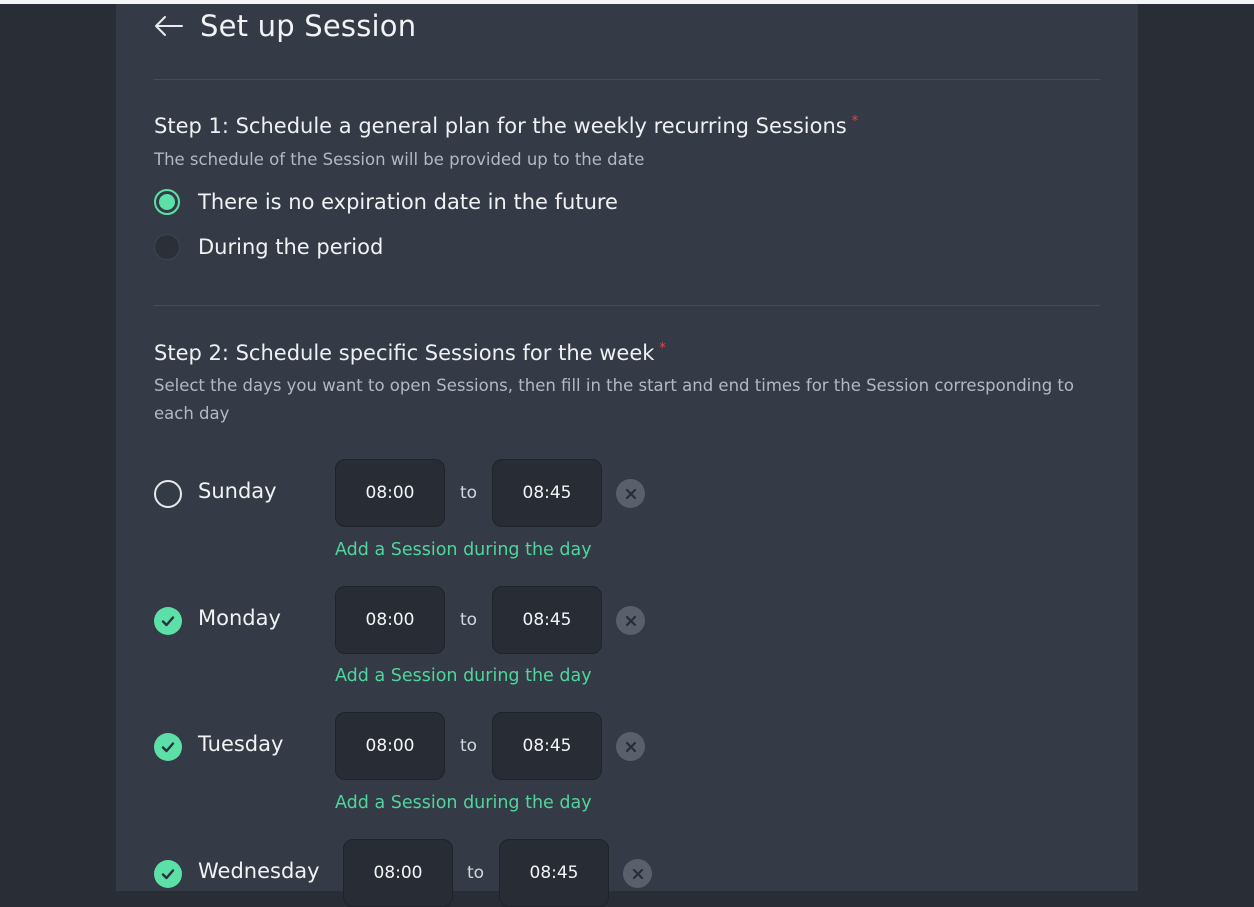 The height and width of the screenshot is (907, 1254). I want to click on page-title: Set up Session, so click(308, 26).